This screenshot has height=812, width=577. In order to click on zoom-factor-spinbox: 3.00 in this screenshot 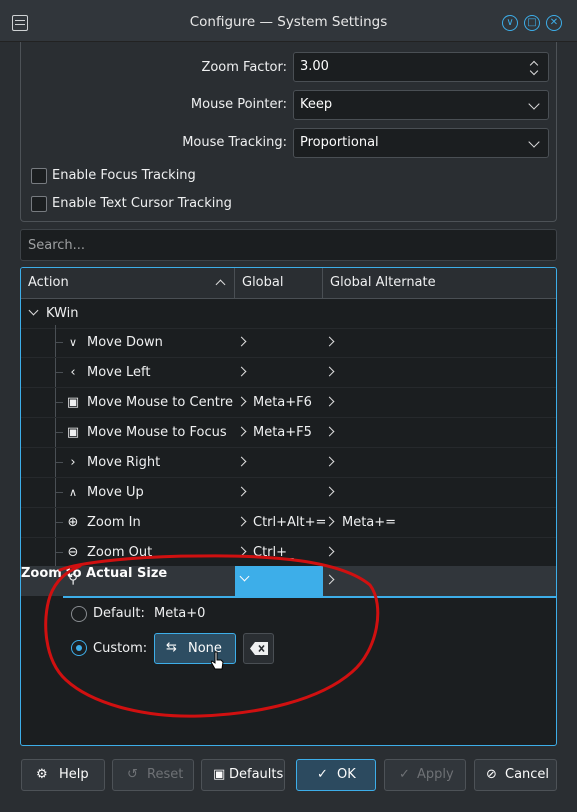, I will do `click(421, 67)`.